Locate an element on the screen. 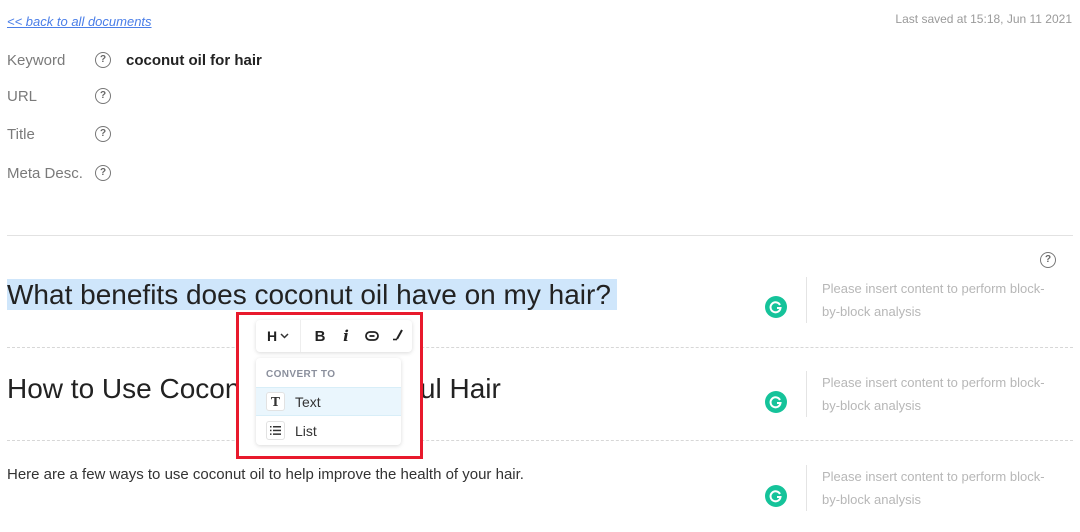 The height and width of the screenshot is (532, 1080). last-saved-status: Last saved at 15:18, Jun 11 2021 is located at coordinates (983, 19).